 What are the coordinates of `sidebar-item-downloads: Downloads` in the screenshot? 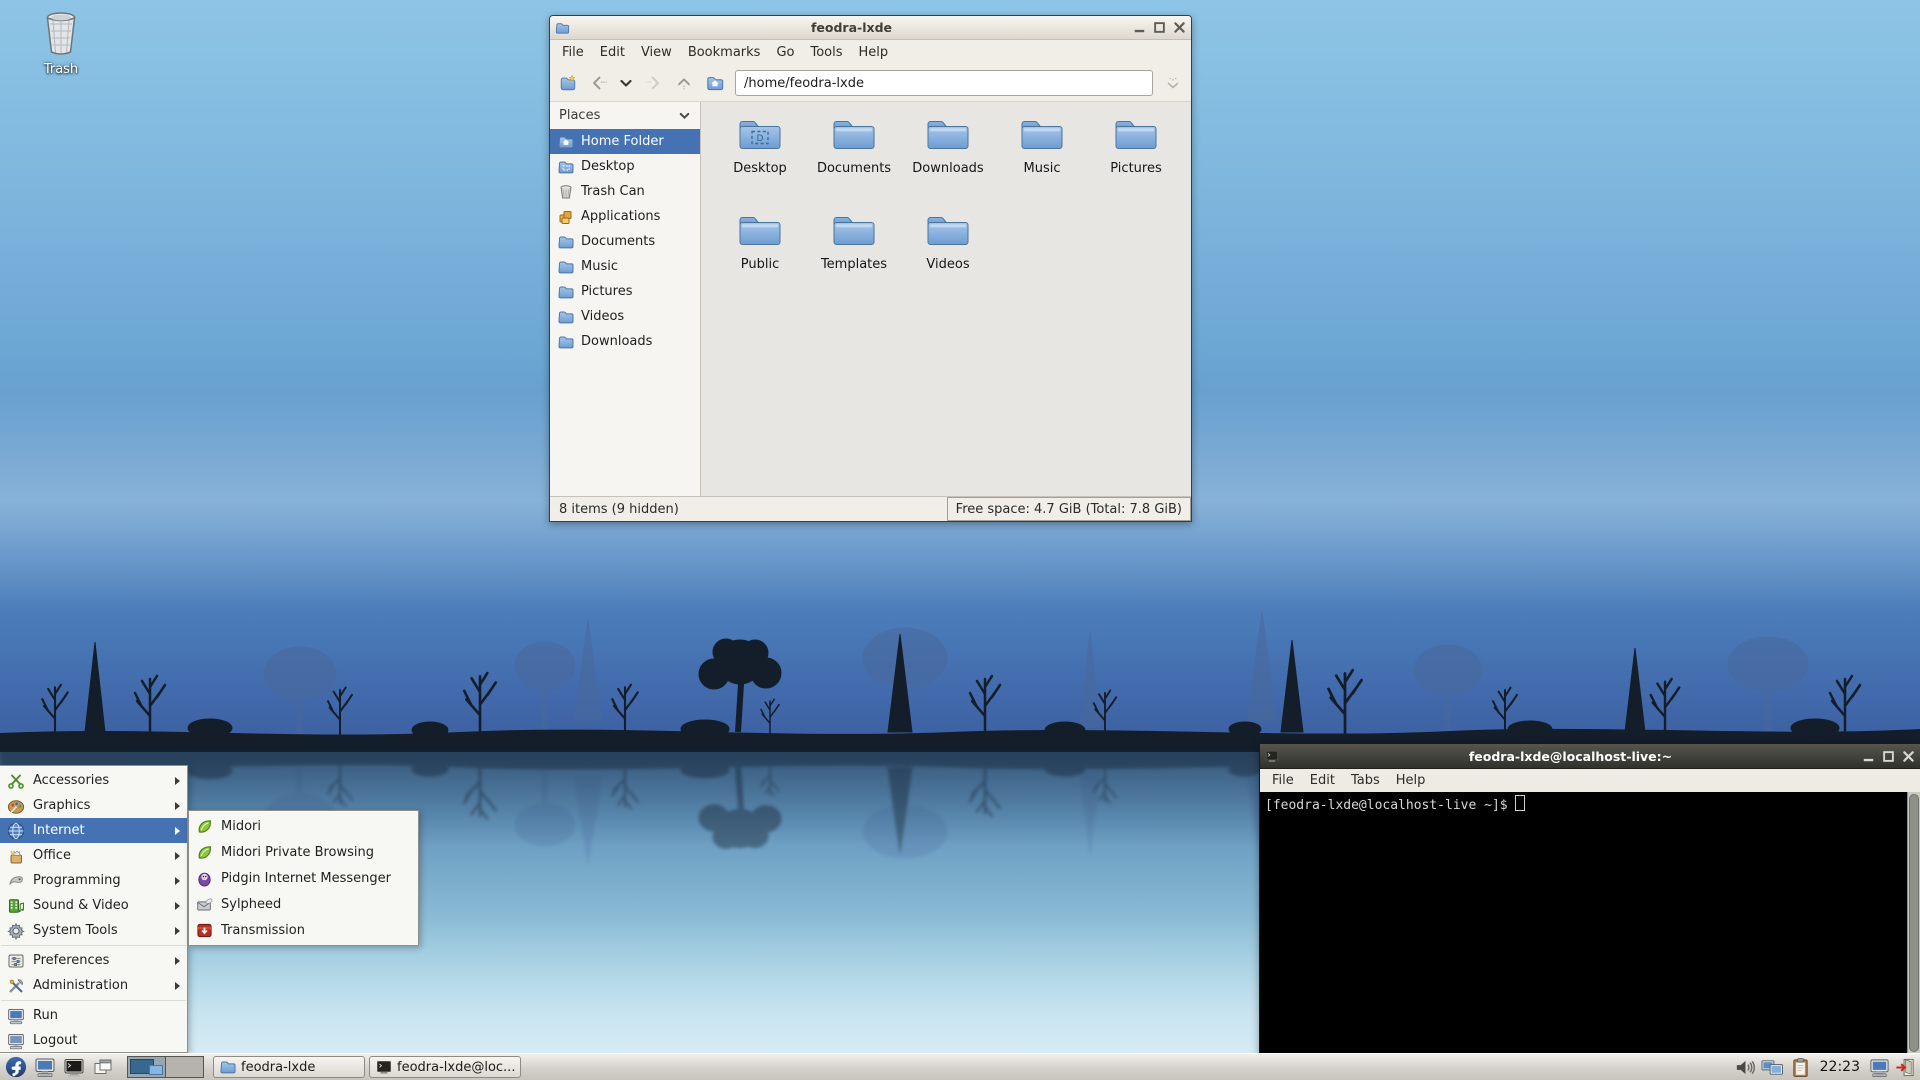 It's located at (625, 341).